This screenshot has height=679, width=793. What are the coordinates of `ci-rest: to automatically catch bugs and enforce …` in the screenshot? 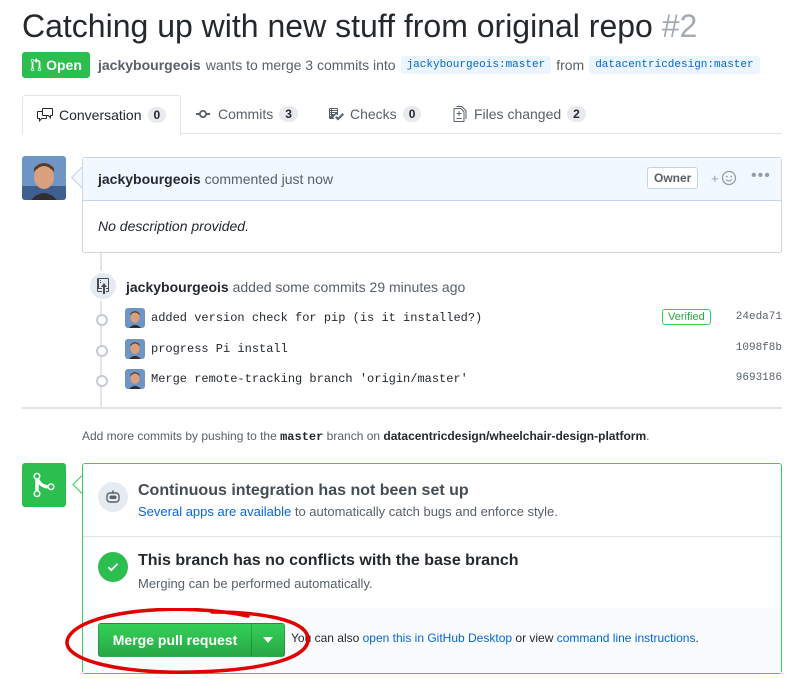 It's located at (426, 511).